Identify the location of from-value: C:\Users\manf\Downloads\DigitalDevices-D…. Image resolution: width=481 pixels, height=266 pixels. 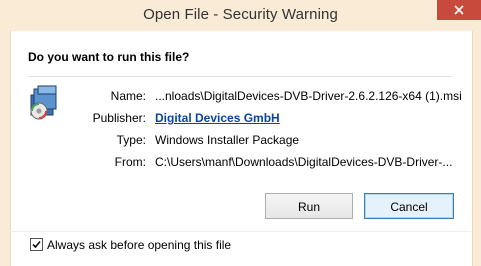
(304, 162).